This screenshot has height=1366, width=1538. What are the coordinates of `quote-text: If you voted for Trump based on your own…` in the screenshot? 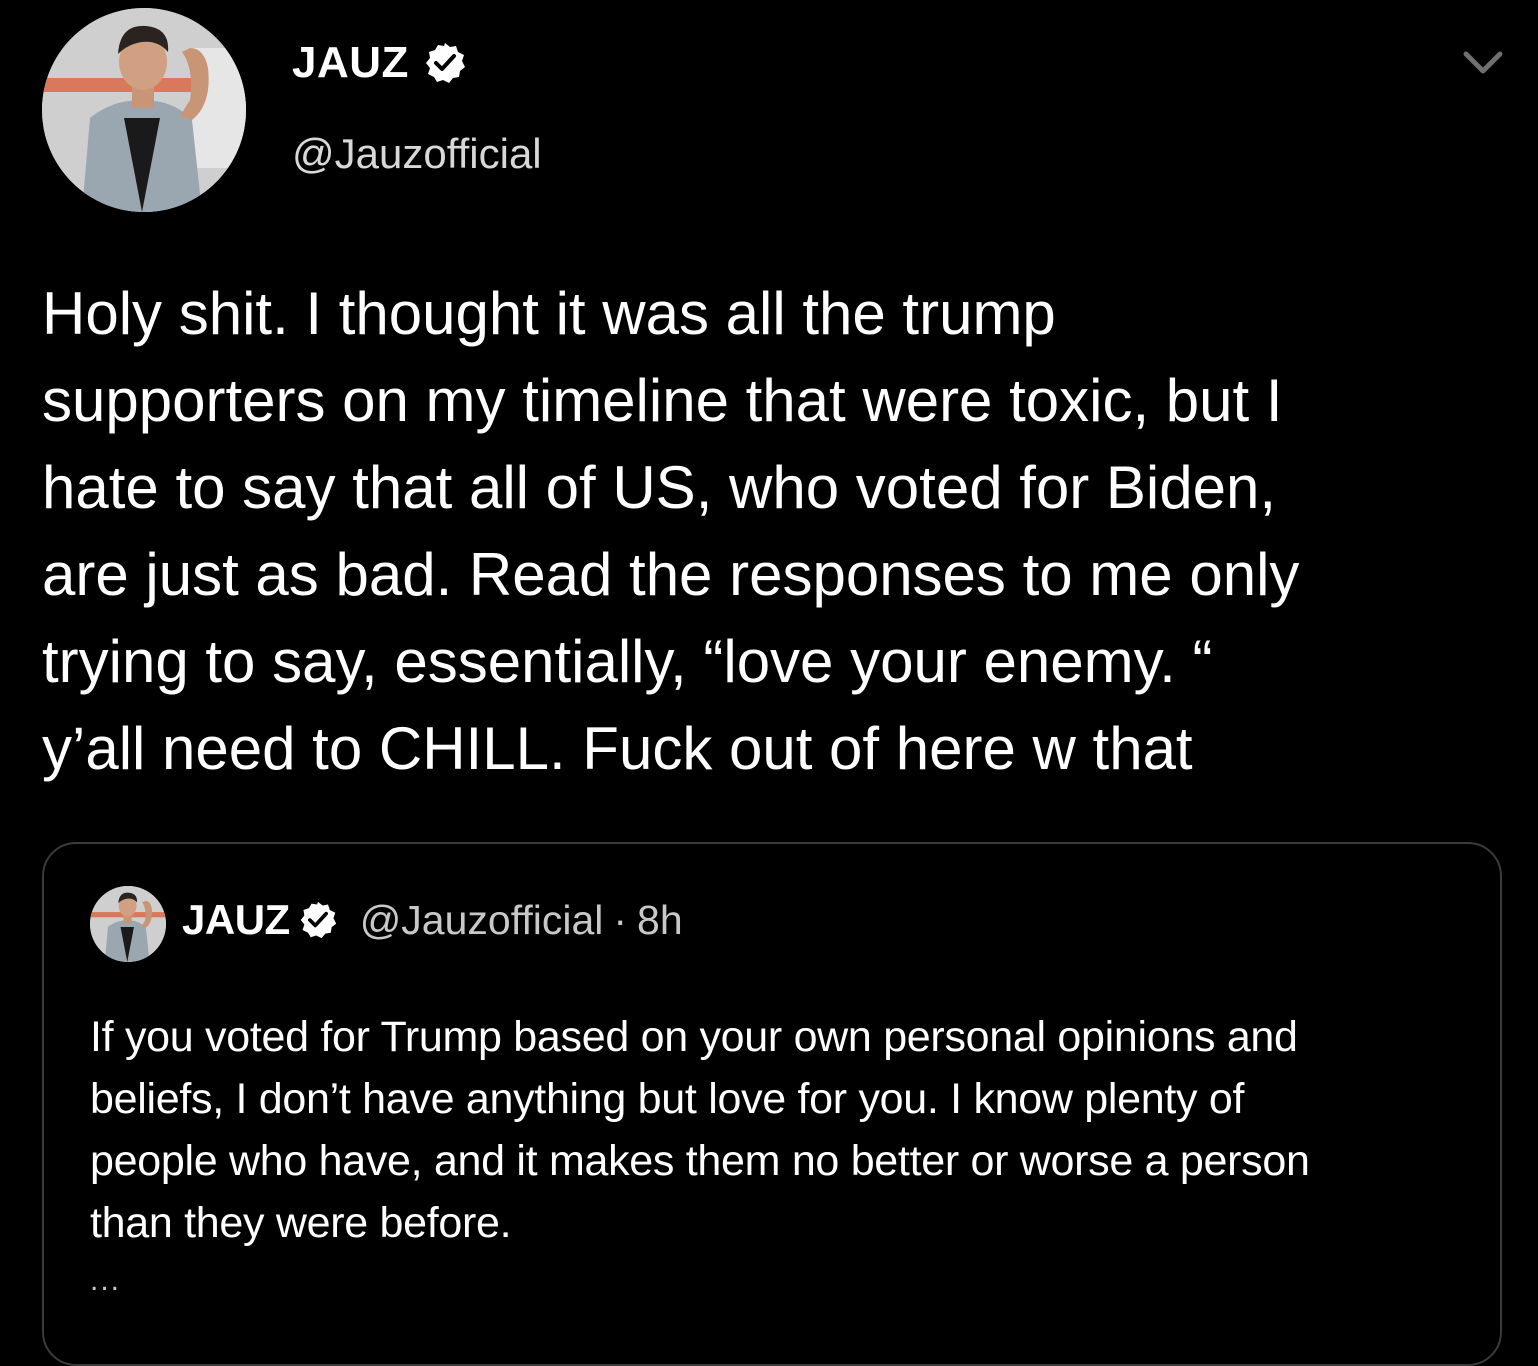 It's located at (700, 1130).